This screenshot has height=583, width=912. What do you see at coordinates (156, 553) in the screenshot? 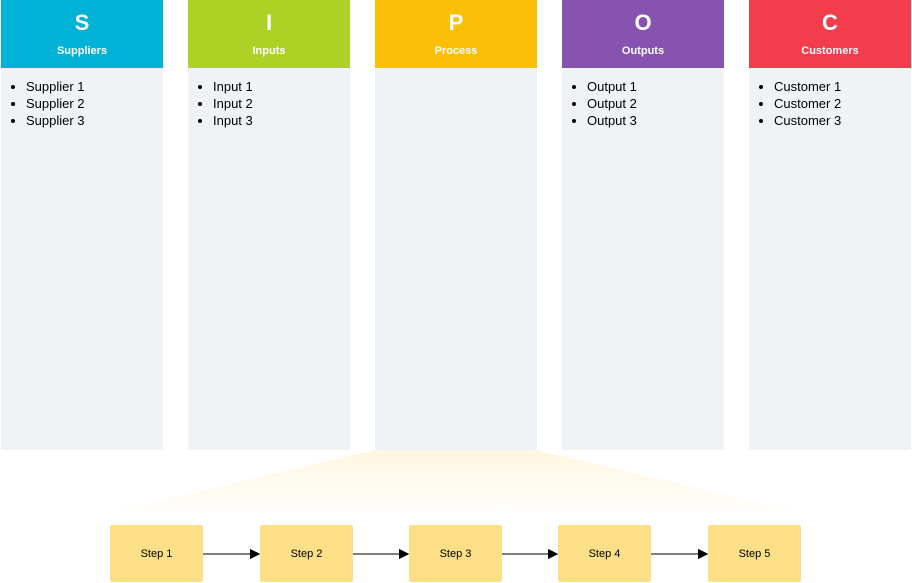
I see `process-step-1: Step 1` at bounding box center [156, 553].